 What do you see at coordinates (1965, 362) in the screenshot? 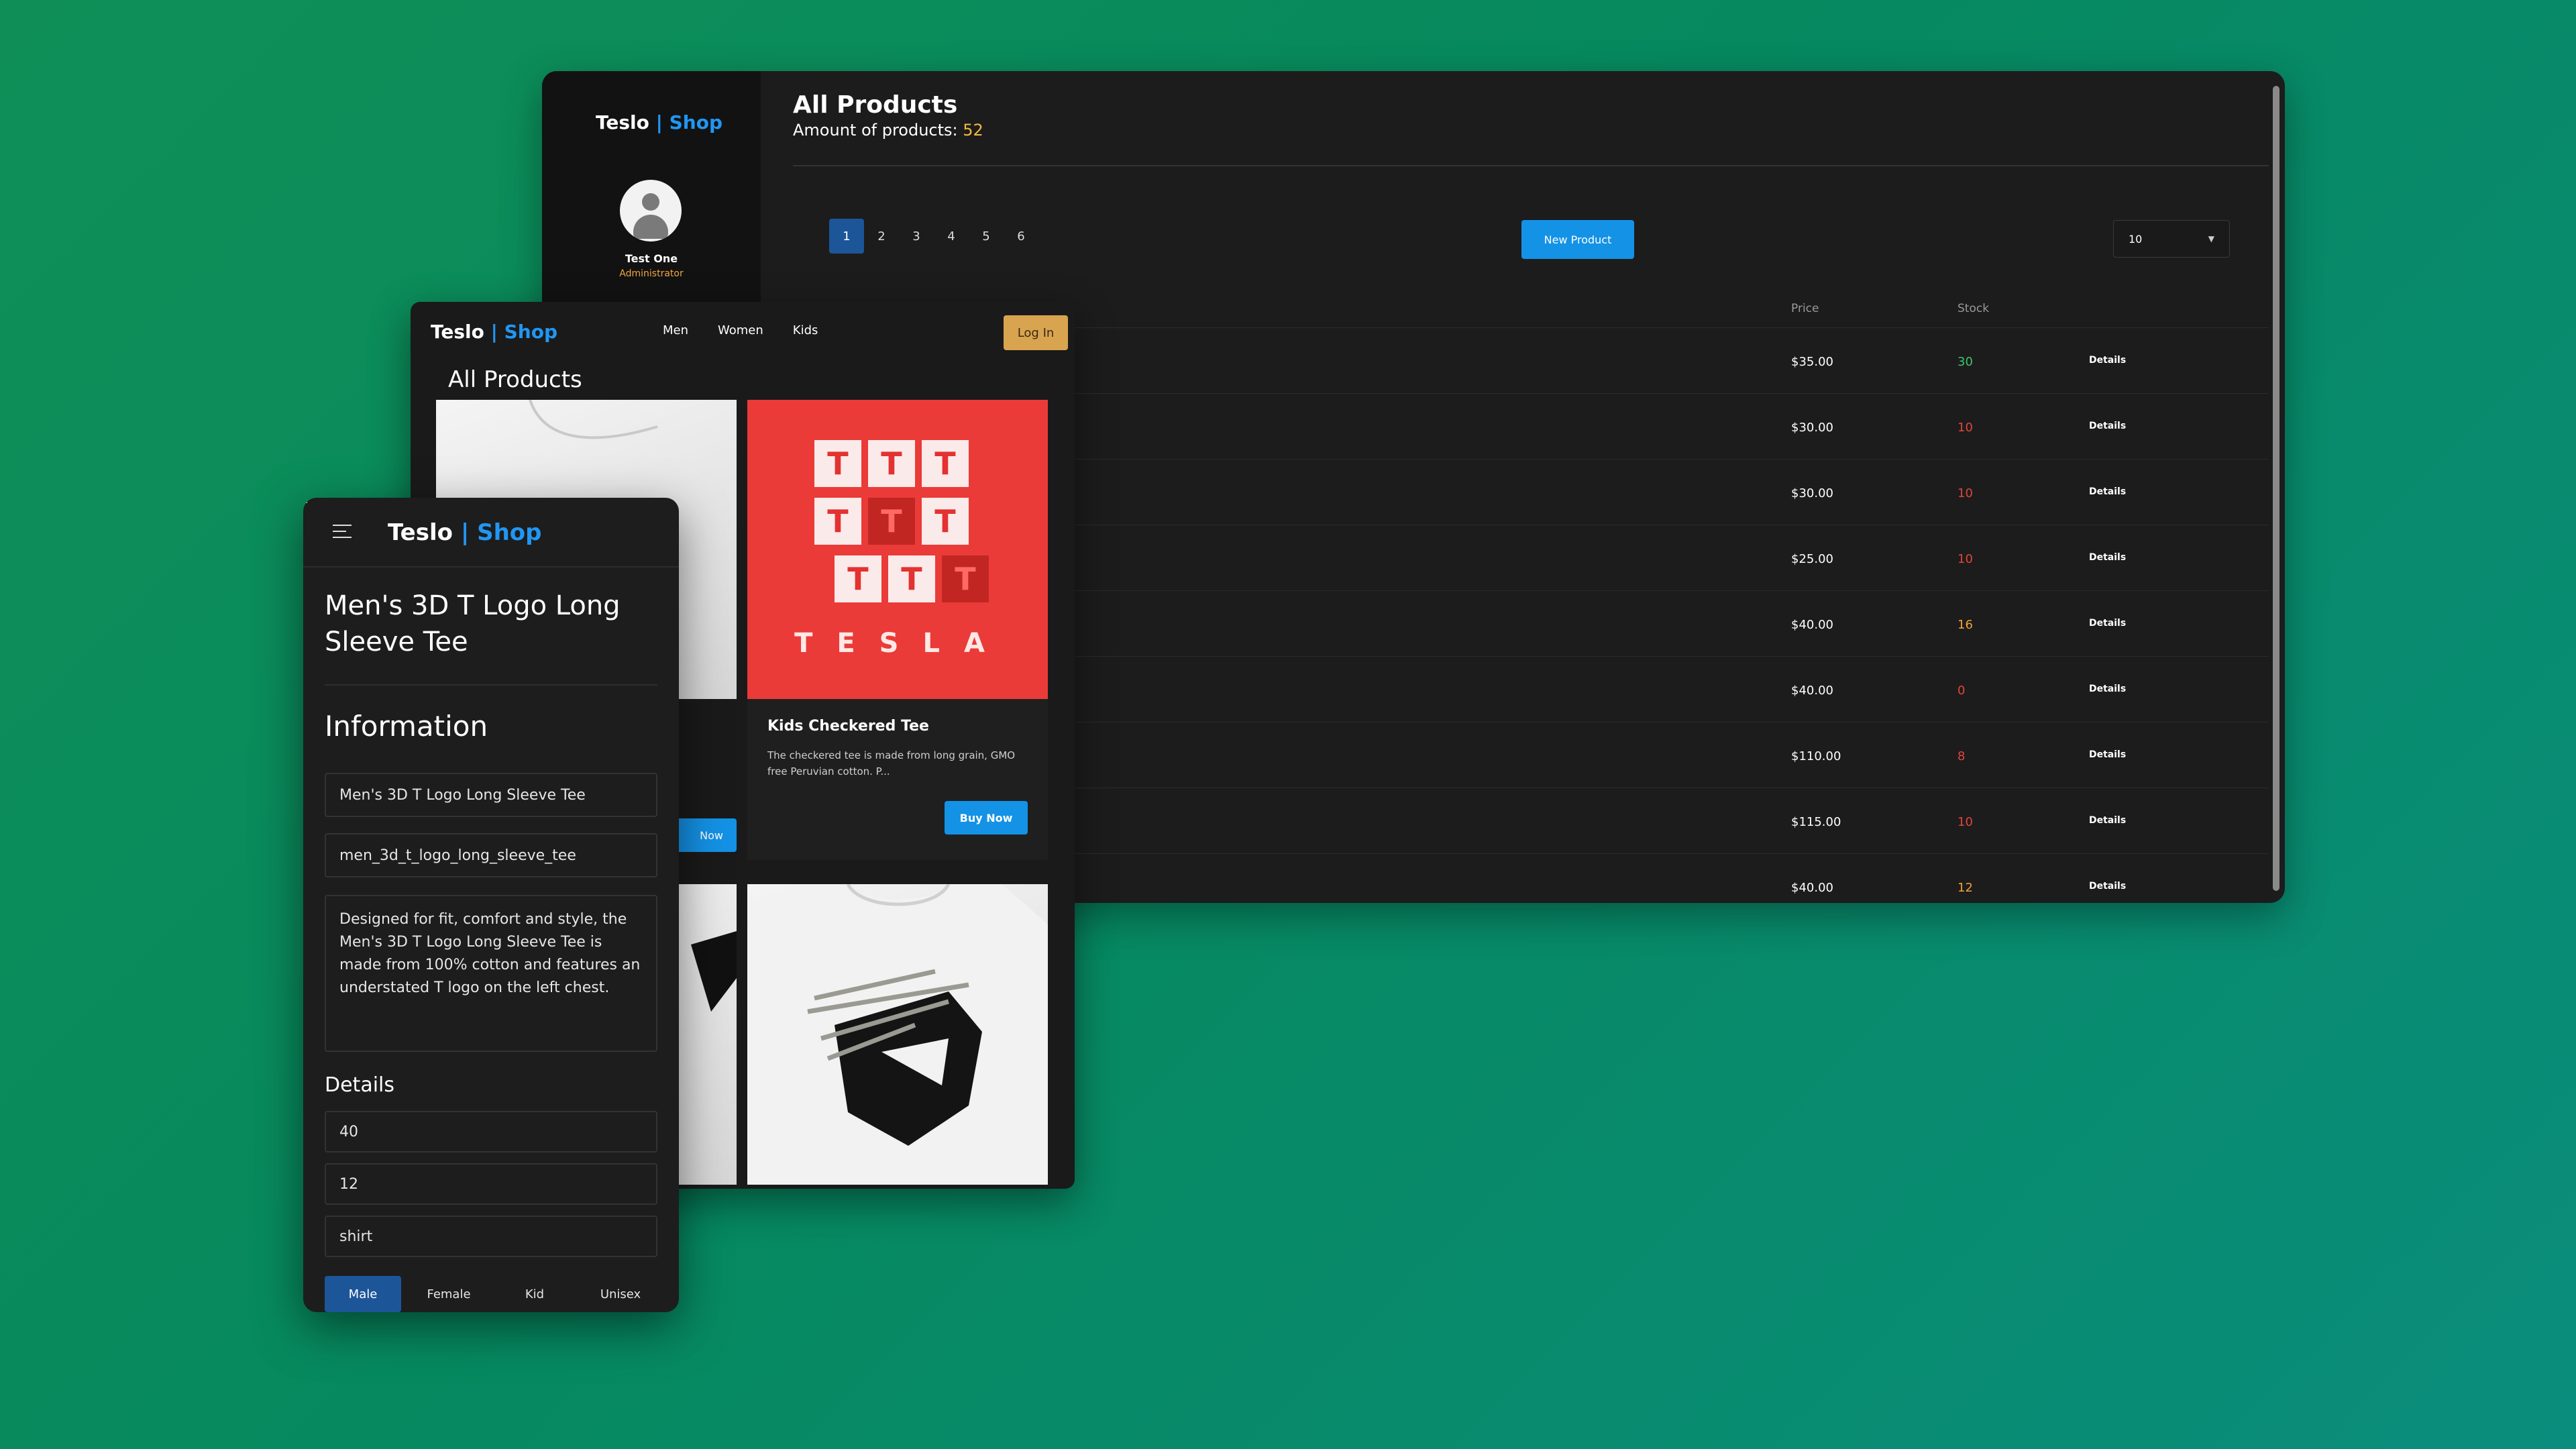
I see `product-stock-cell: 30` at bounding box center [1965, 362].